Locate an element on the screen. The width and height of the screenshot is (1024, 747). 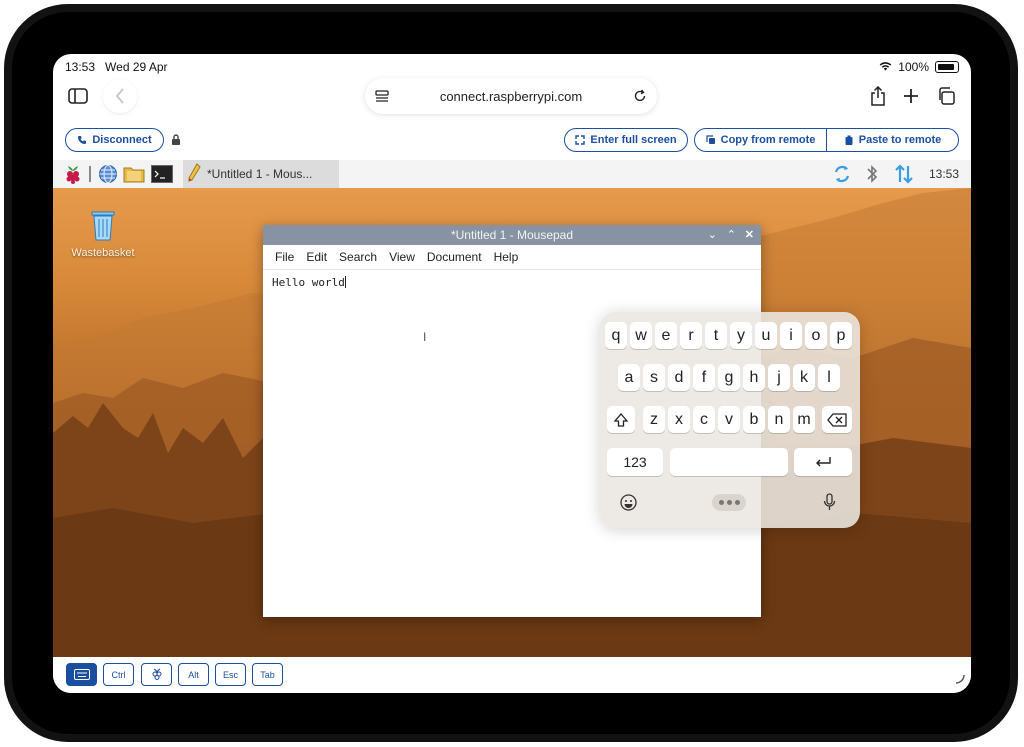
microphone-icon is located at coordinates (829, 505).